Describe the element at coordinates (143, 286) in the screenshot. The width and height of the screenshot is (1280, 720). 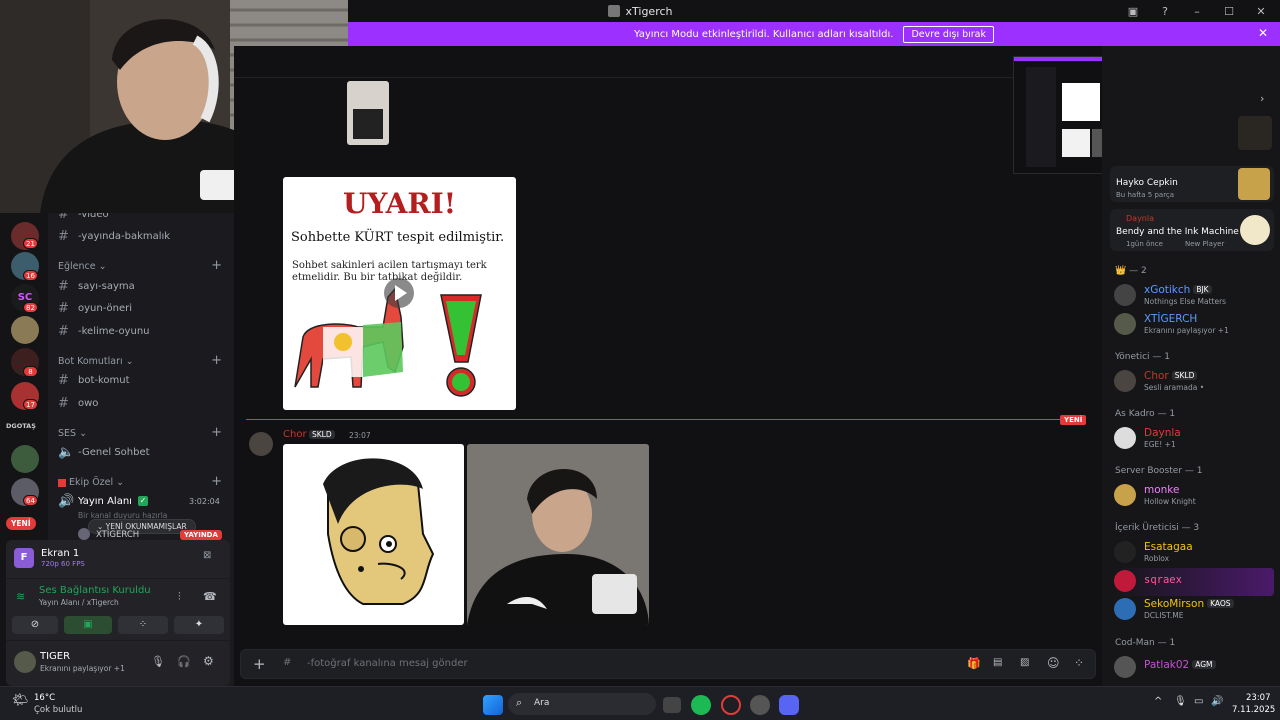
I see `channel-item: # sayı-sayma` at that location.